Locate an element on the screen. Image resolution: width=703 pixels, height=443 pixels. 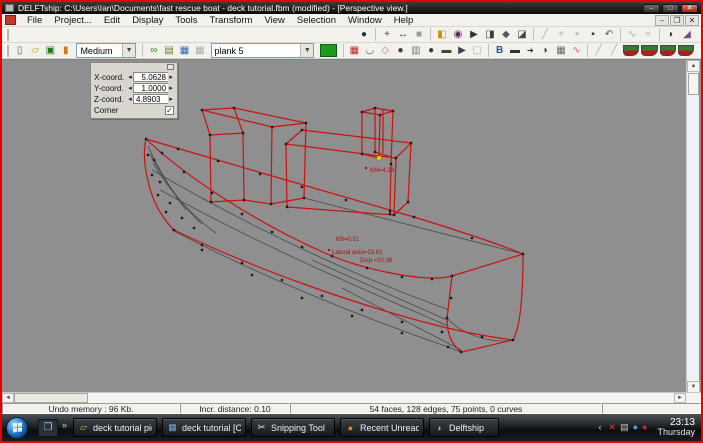
open-folder-icon: ▱ is located at coordinates (34, 51).